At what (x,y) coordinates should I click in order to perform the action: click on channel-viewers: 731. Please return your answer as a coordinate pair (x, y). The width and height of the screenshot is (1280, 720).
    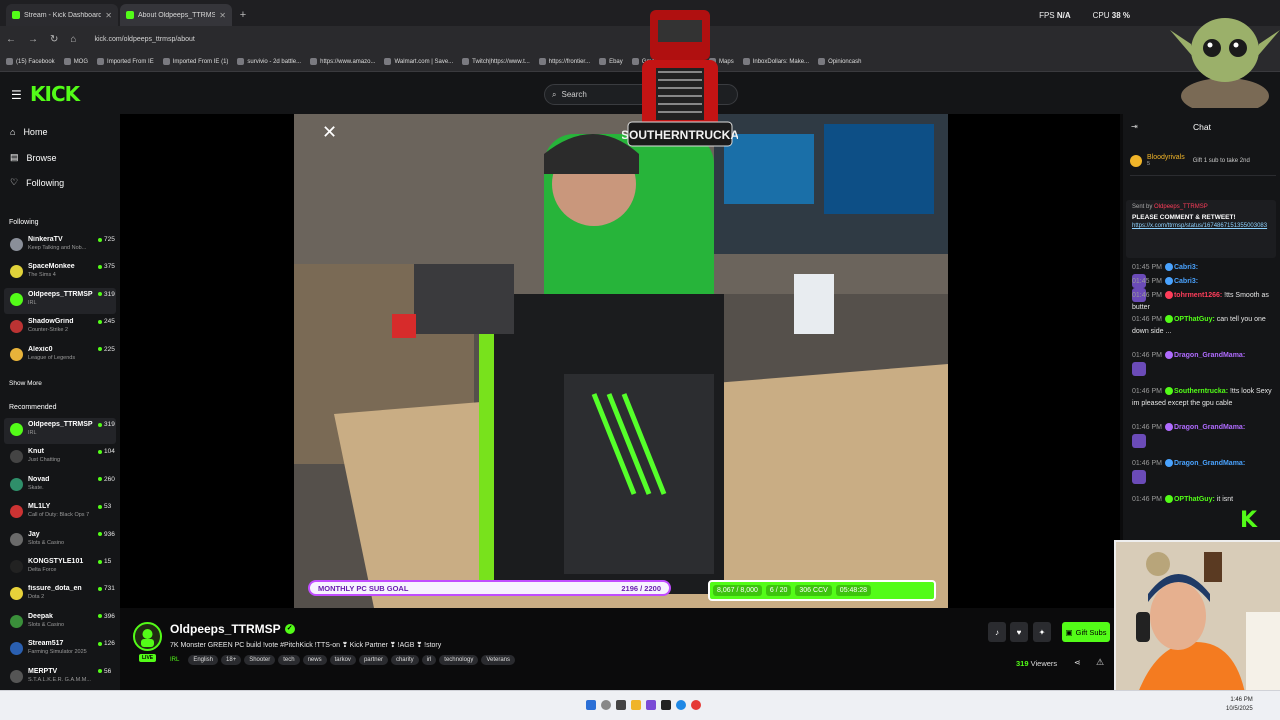
    Looking at the image, I should click on (106, 587).